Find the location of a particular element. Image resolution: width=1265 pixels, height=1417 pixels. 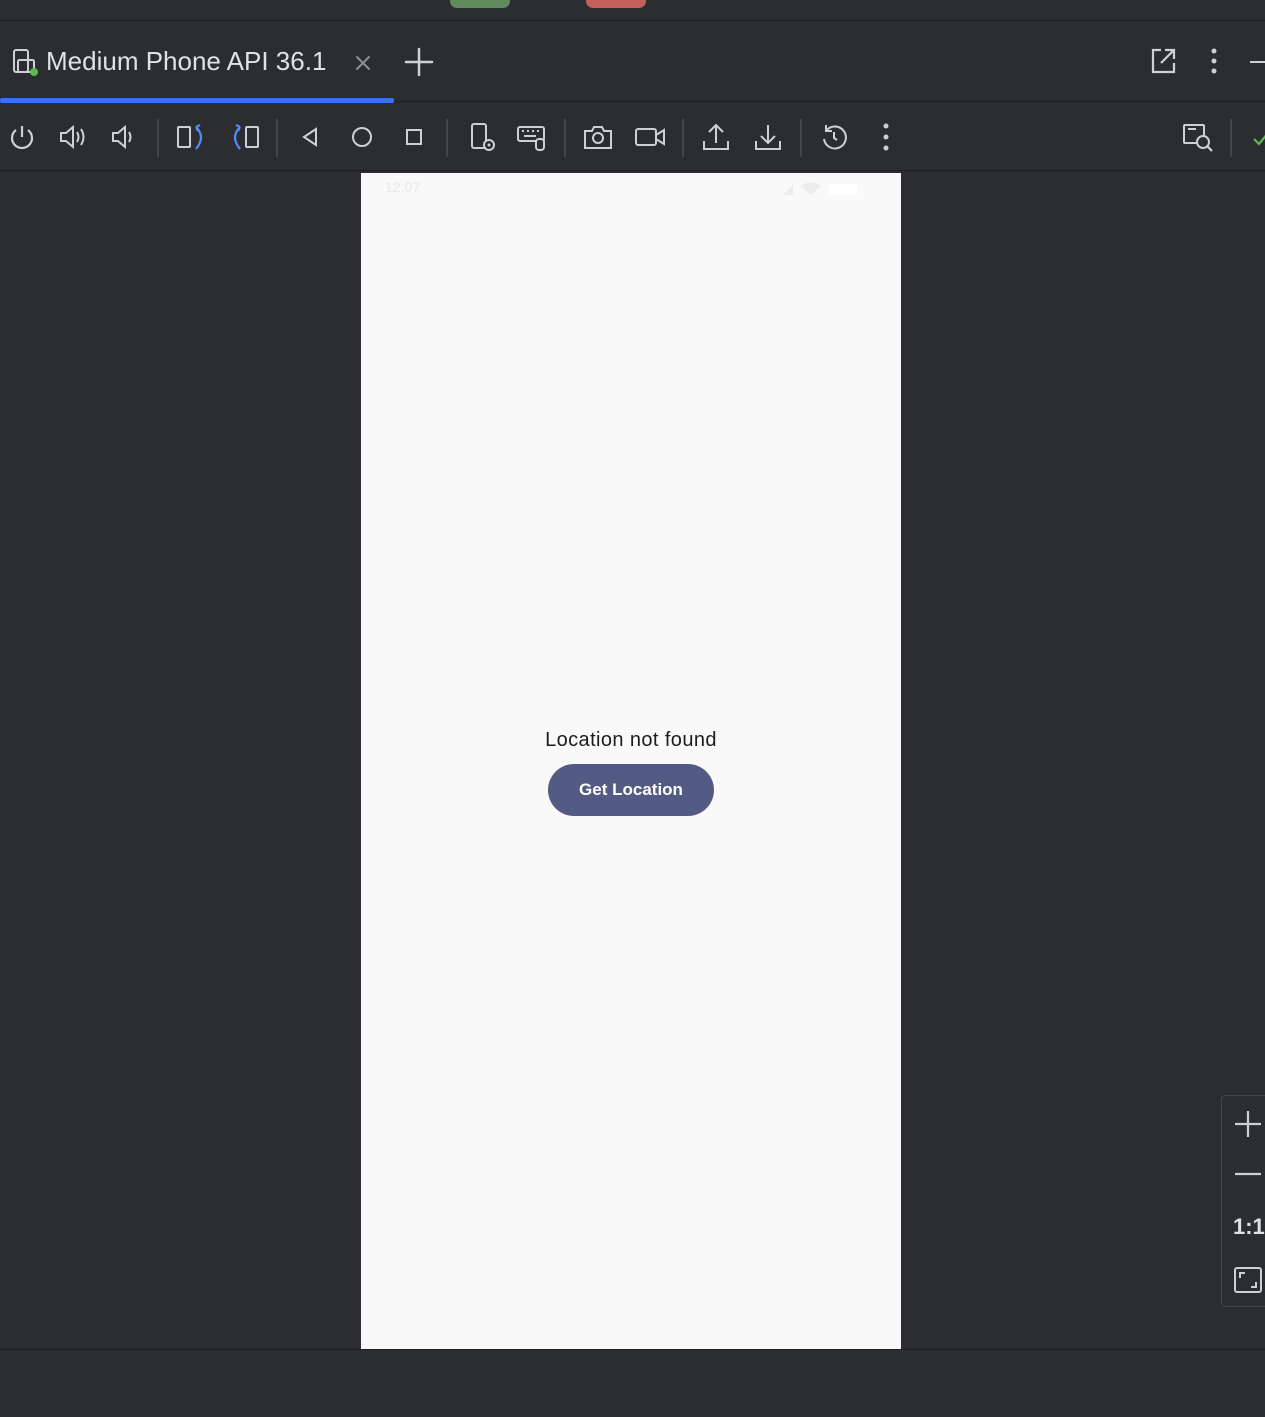

zoom-out-icon is located at coordinates (1248, 1174).